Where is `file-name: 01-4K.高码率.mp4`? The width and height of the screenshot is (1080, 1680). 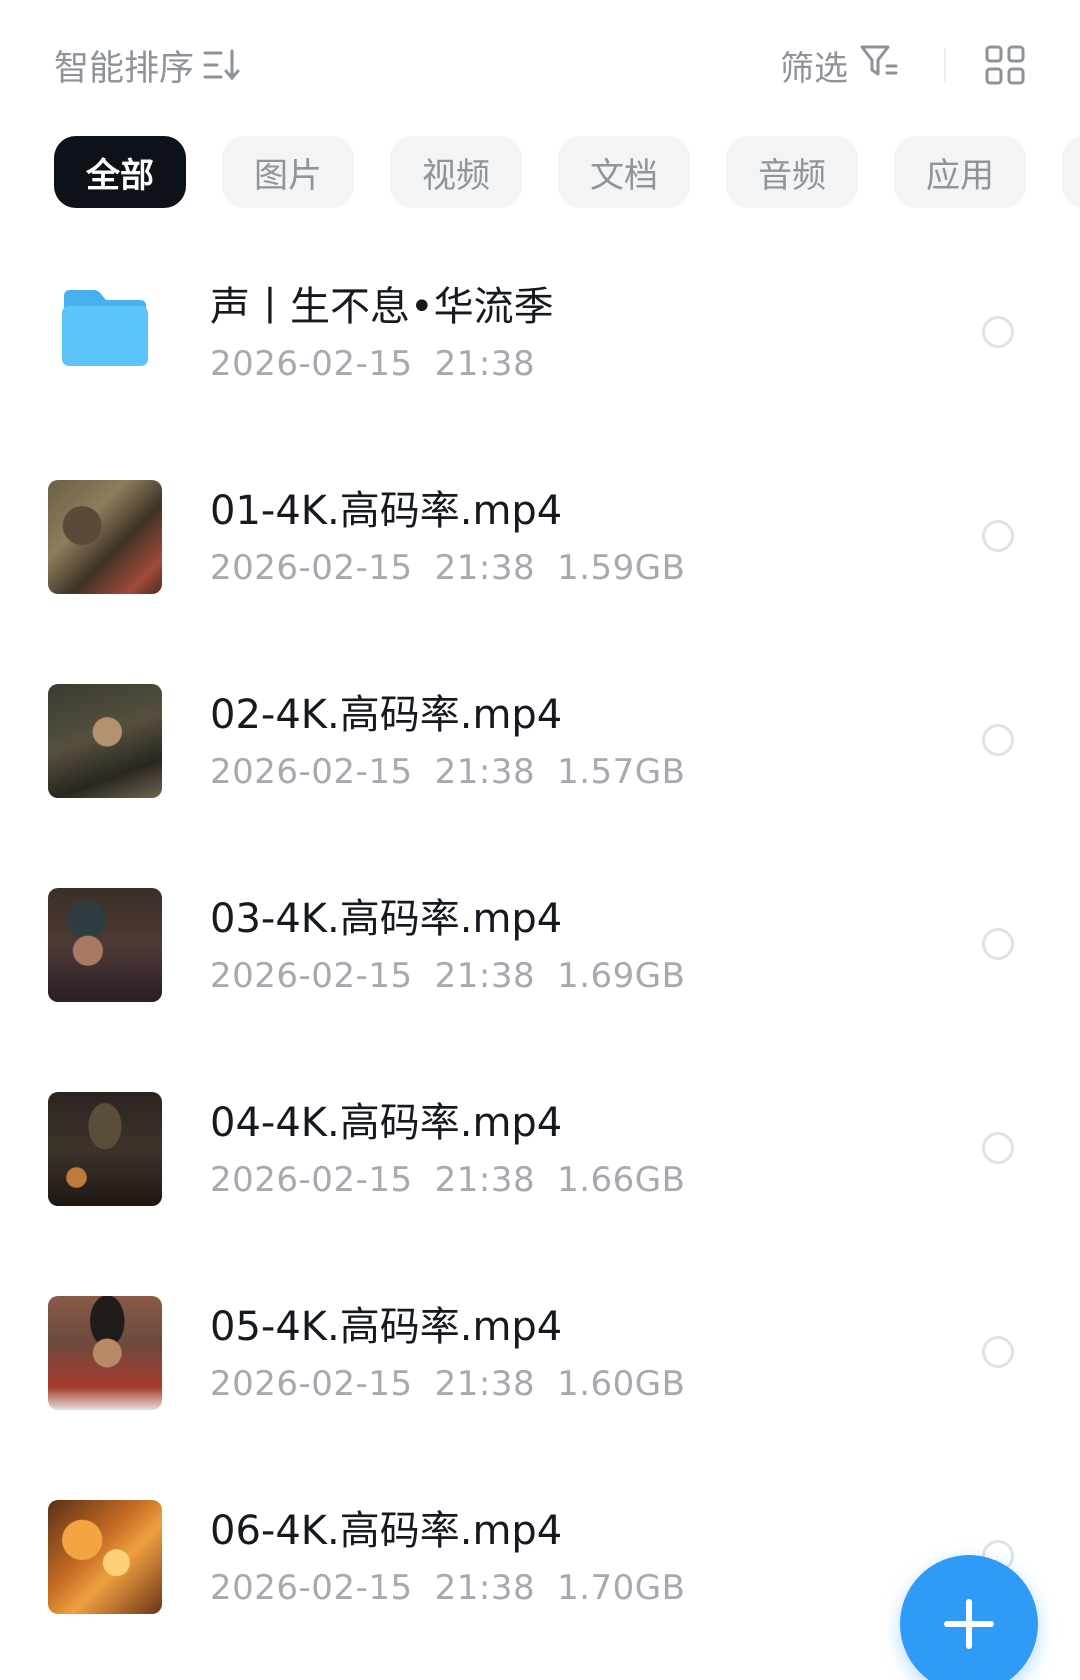 file-name: 01-4K.高码率.mp4 is located at coordinates (386, 511).